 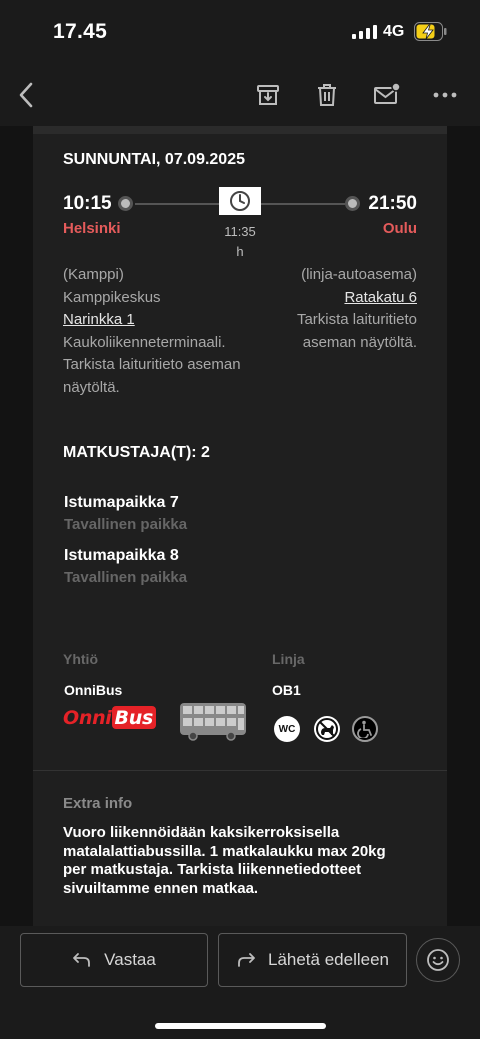 I want to click on onnibus-logo: Onni Bus, so click(x=109, y=717).